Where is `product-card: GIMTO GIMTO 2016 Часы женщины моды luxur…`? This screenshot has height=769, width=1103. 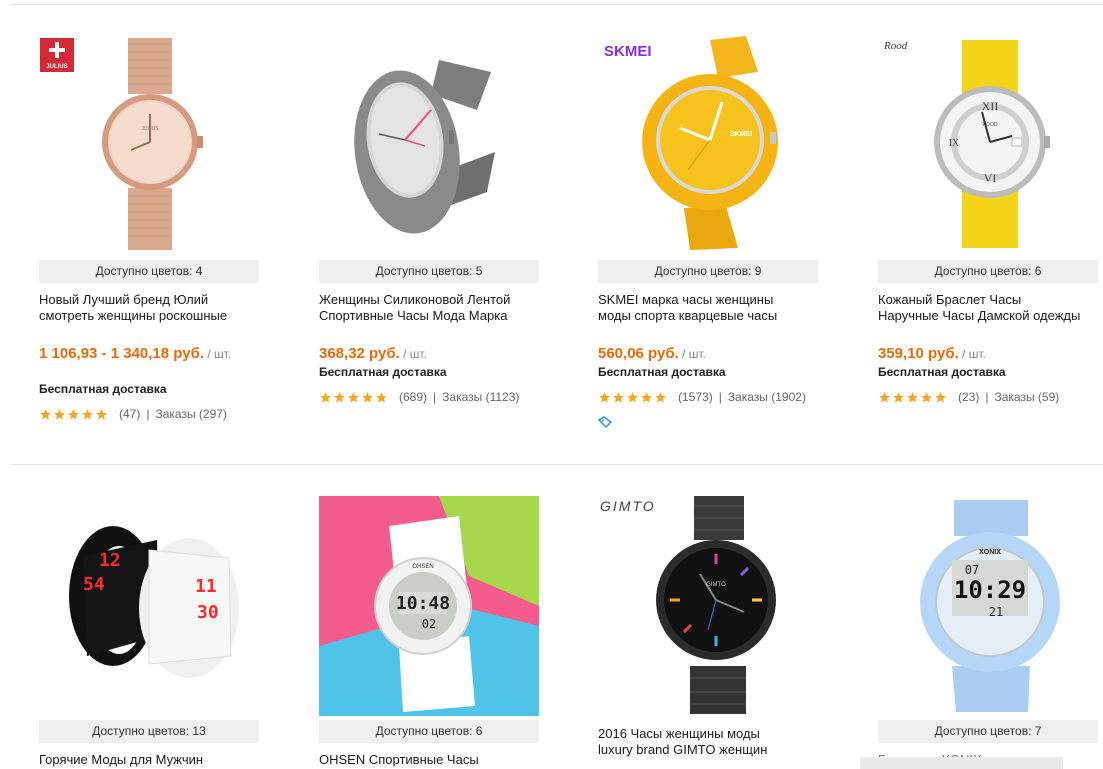 product-card: GIMTO GIMTO 2016 Часы женщины моды luxur… is located at coordinates (710, 632).